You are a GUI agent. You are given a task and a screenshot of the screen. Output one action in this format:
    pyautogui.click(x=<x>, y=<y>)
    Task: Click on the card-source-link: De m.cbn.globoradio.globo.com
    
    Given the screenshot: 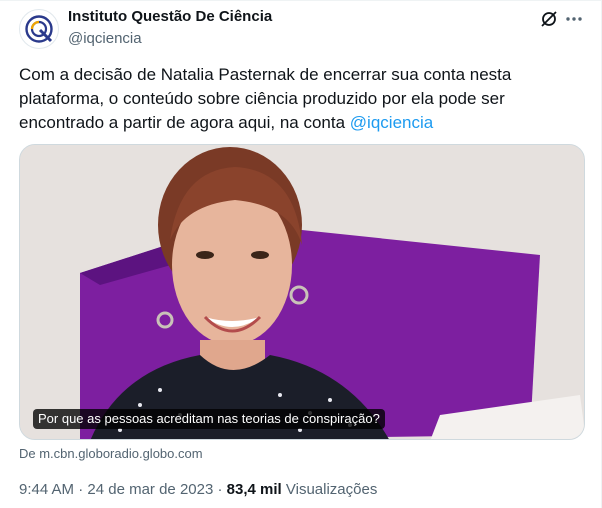 What is the action you would take?
    pyautogui.click(x=111, y=454)
    